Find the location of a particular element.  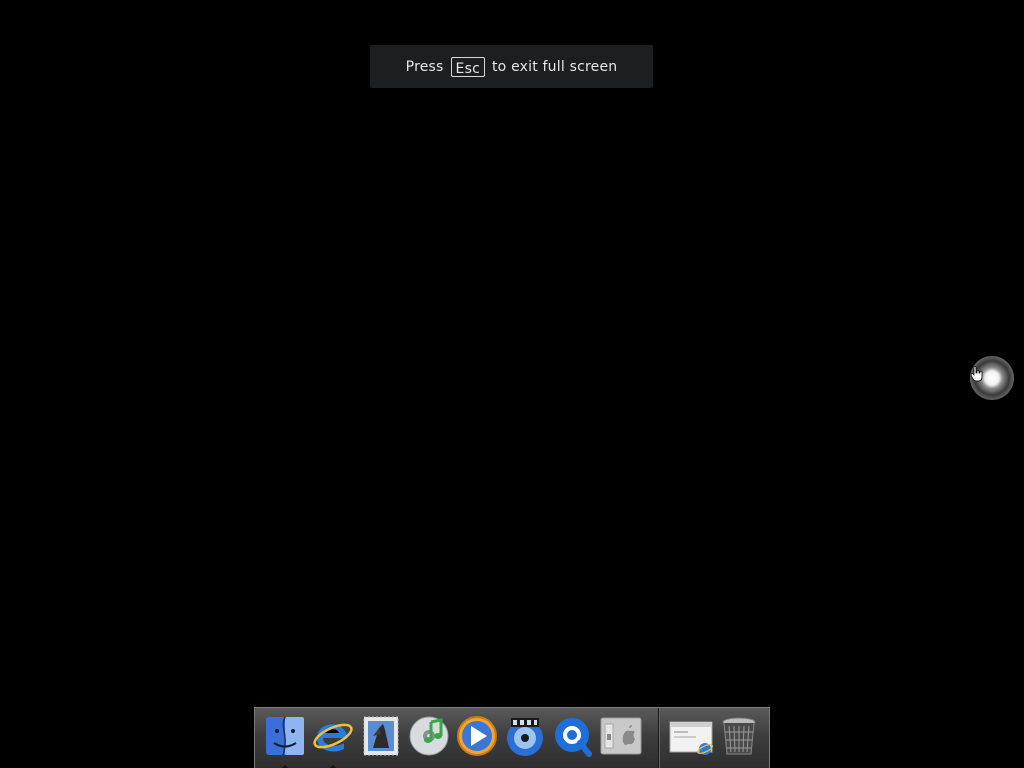

dock-item-media-player is located at coordinates (477, 736).